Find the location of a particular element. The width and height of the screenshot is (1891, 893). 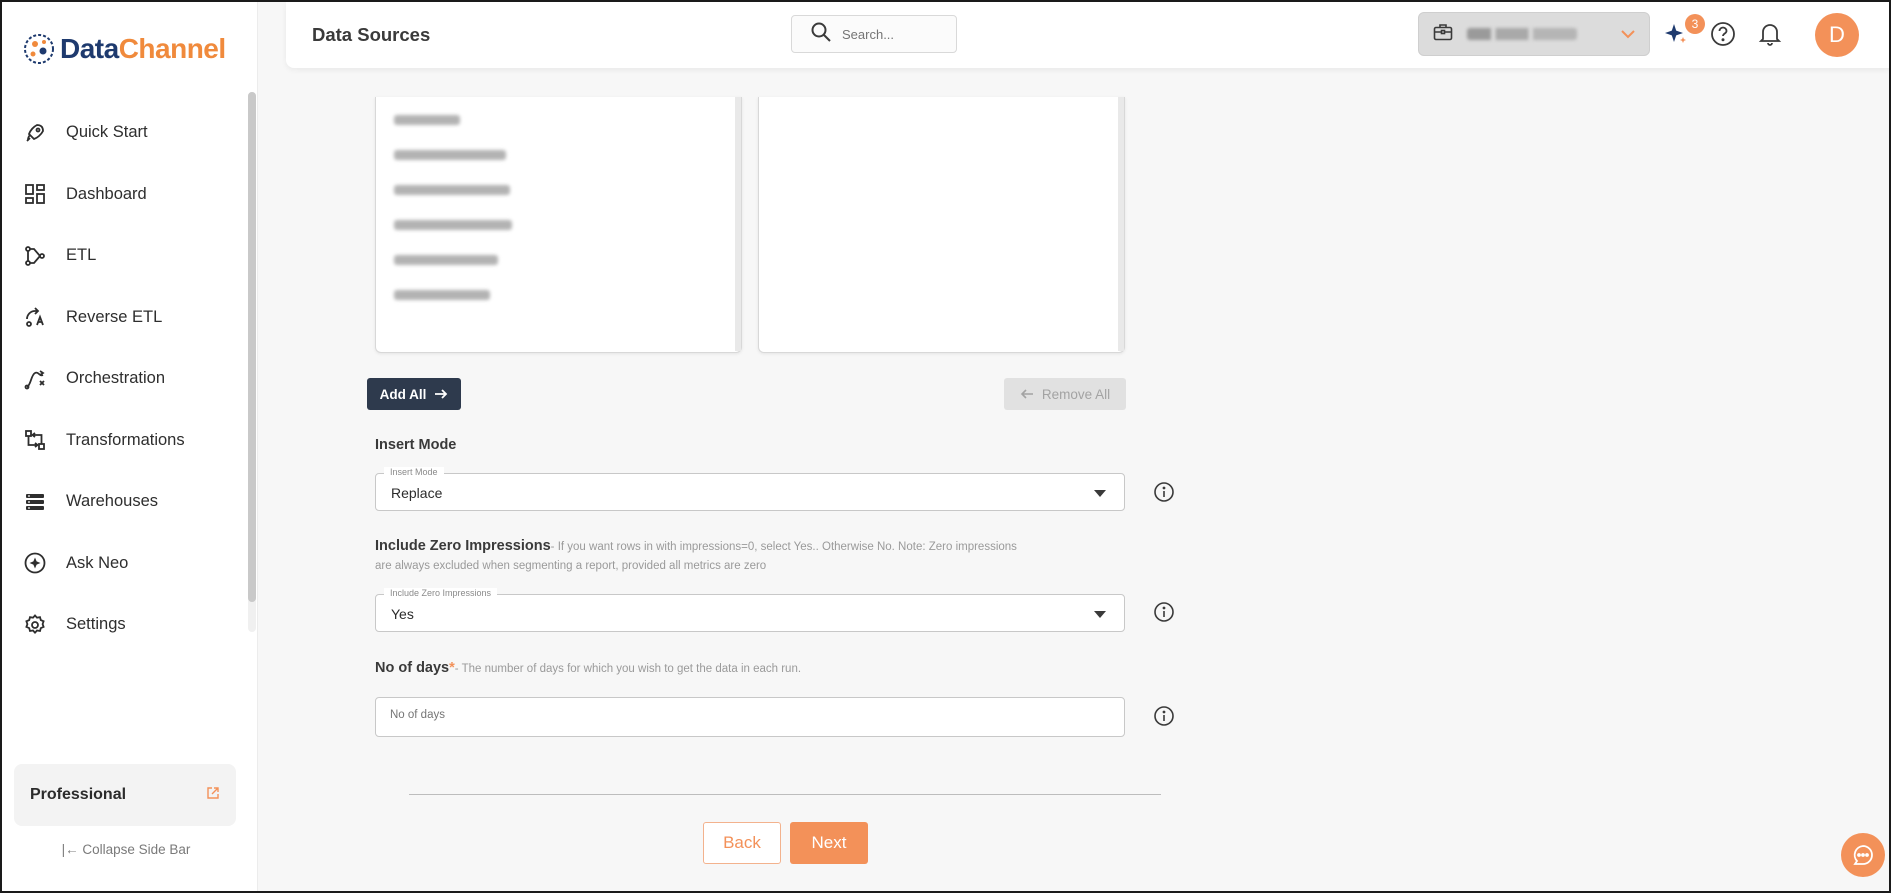

sidebar-item-warehouses: Warehouses is located at coordinates (123, 502).